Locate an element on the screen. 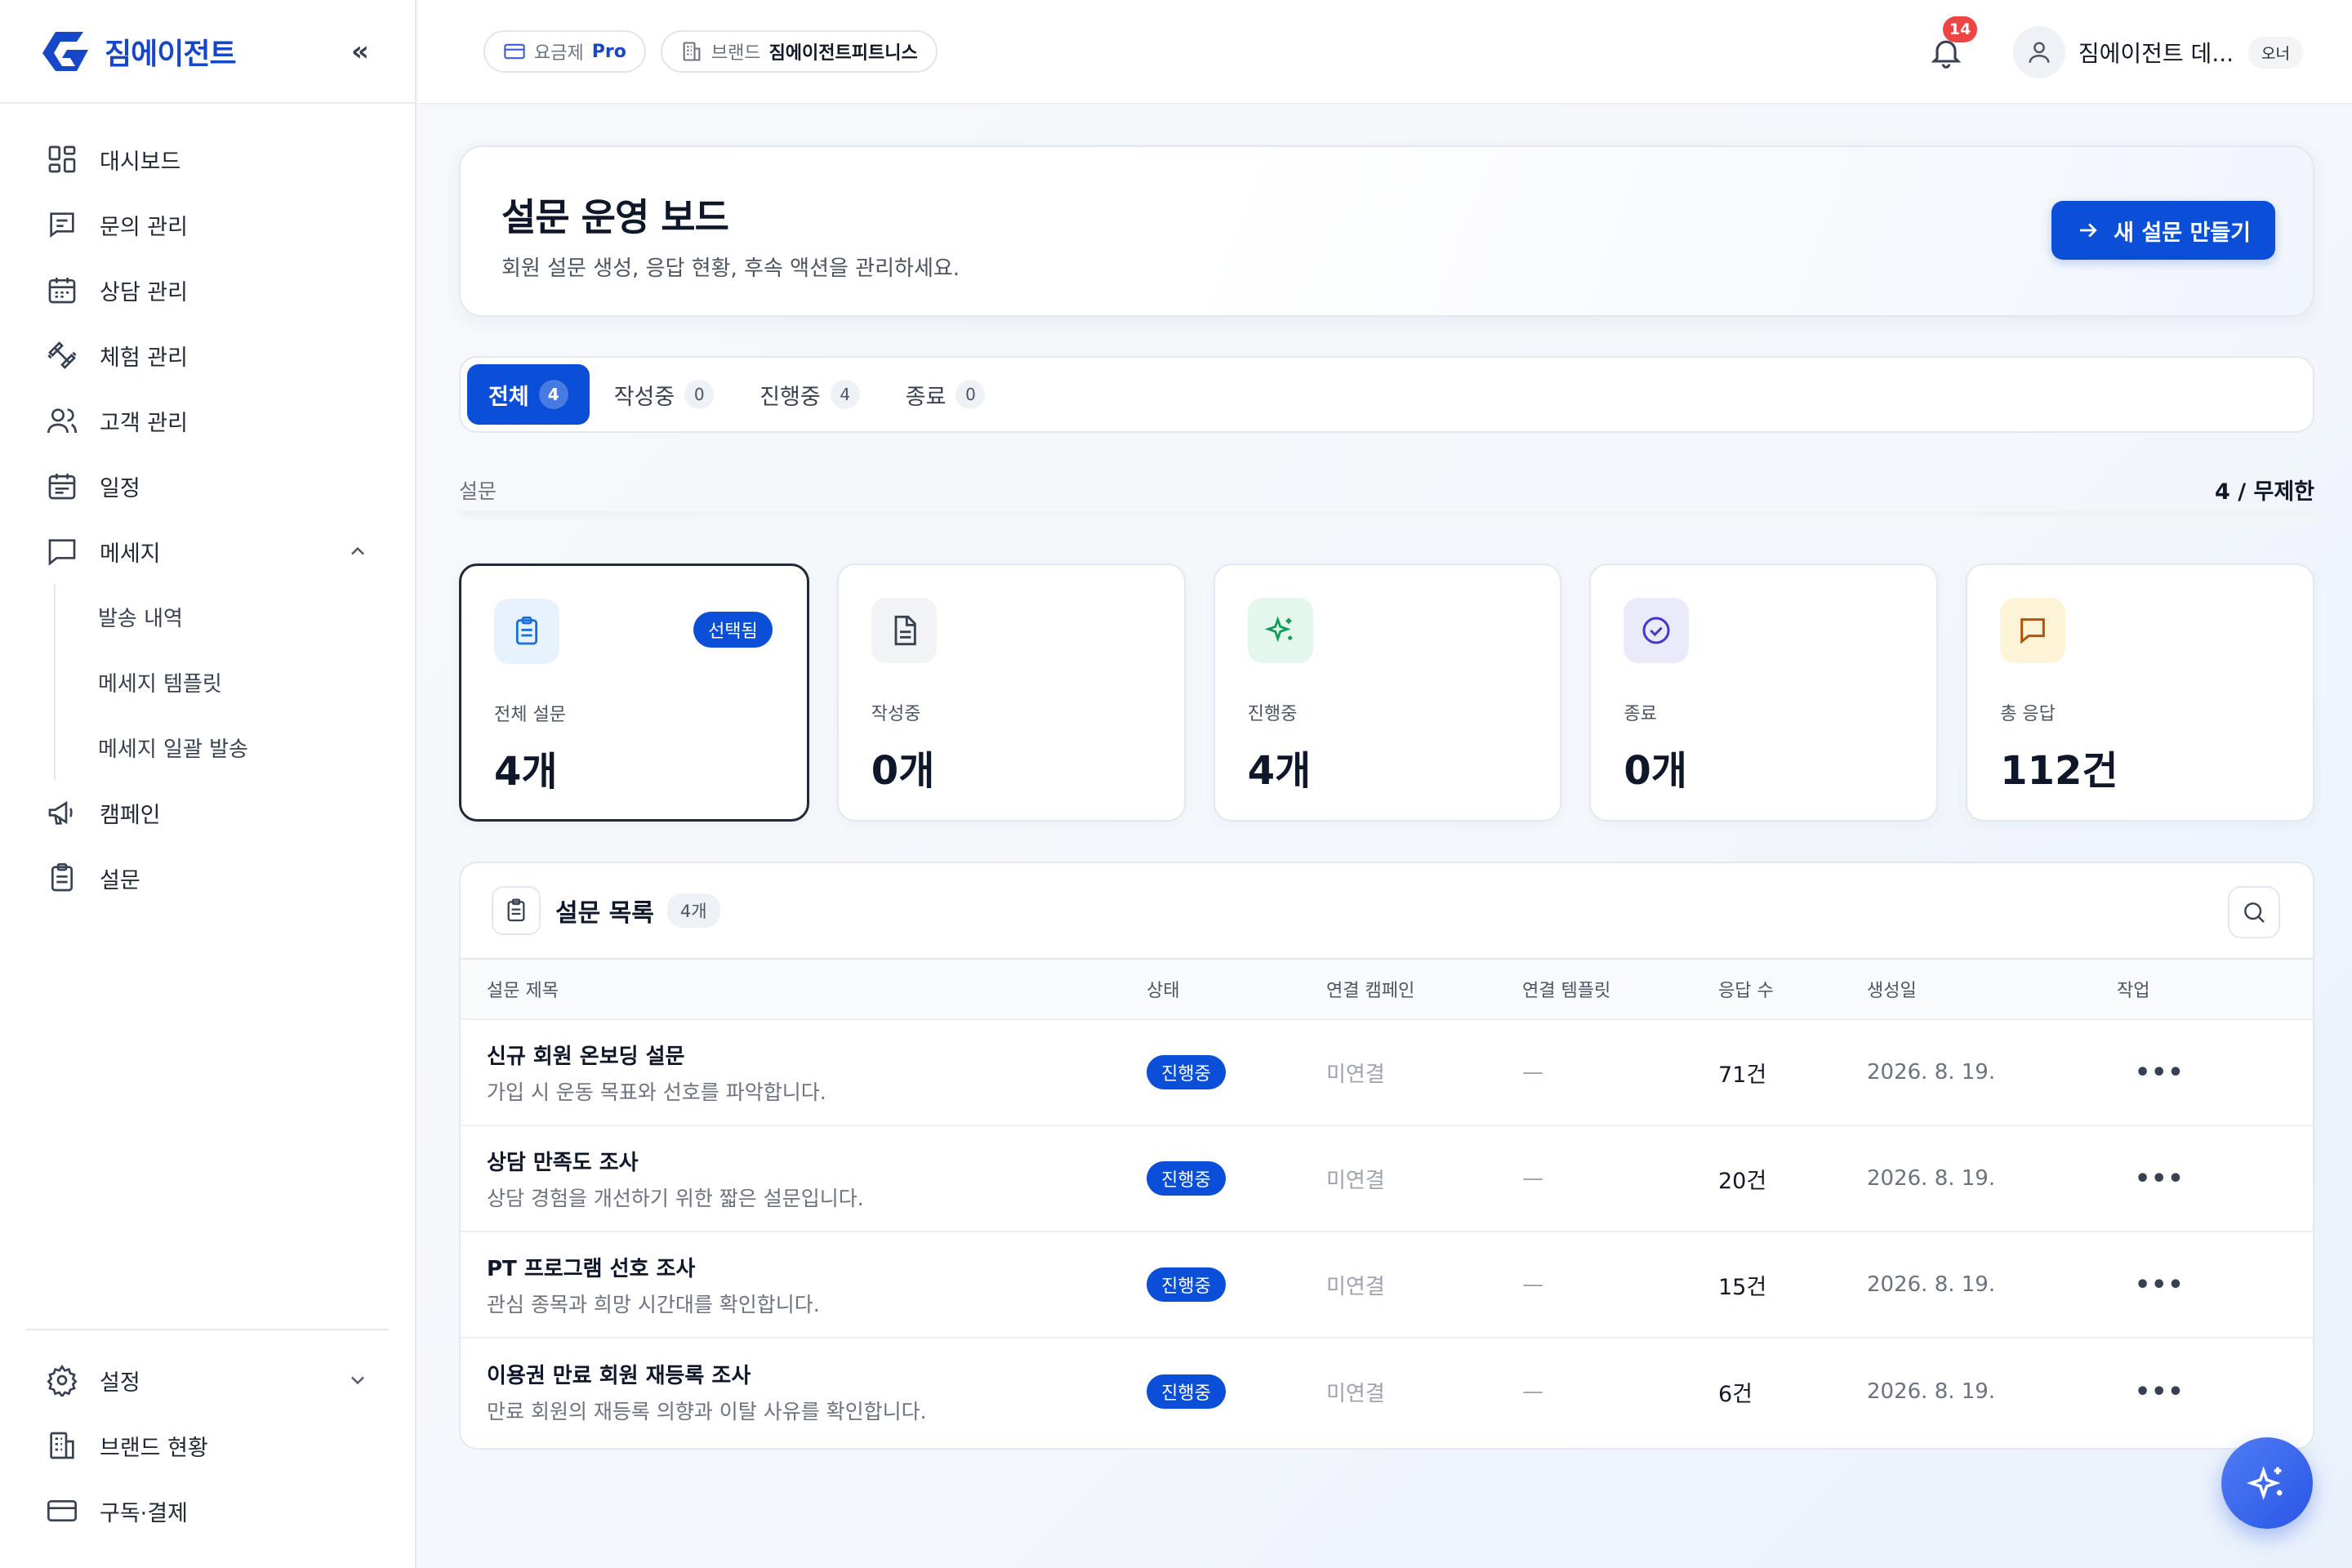 The image size is (2352, 1568). brand-logo: 짐에이전트 is located at coordinates (137, 51).